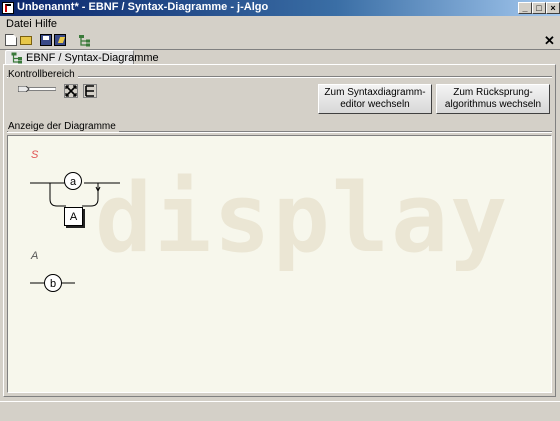  I want to click on rule-name-a: A, so click(35, 256).